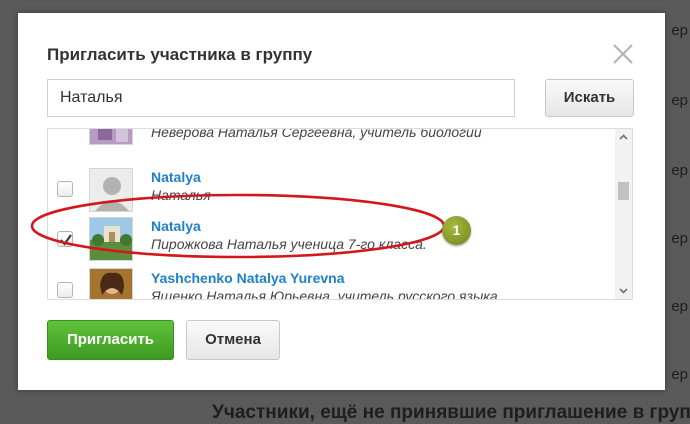 This screenshot has height=424, width=690. I want to click on search-button: Искать, so click(589, 98).